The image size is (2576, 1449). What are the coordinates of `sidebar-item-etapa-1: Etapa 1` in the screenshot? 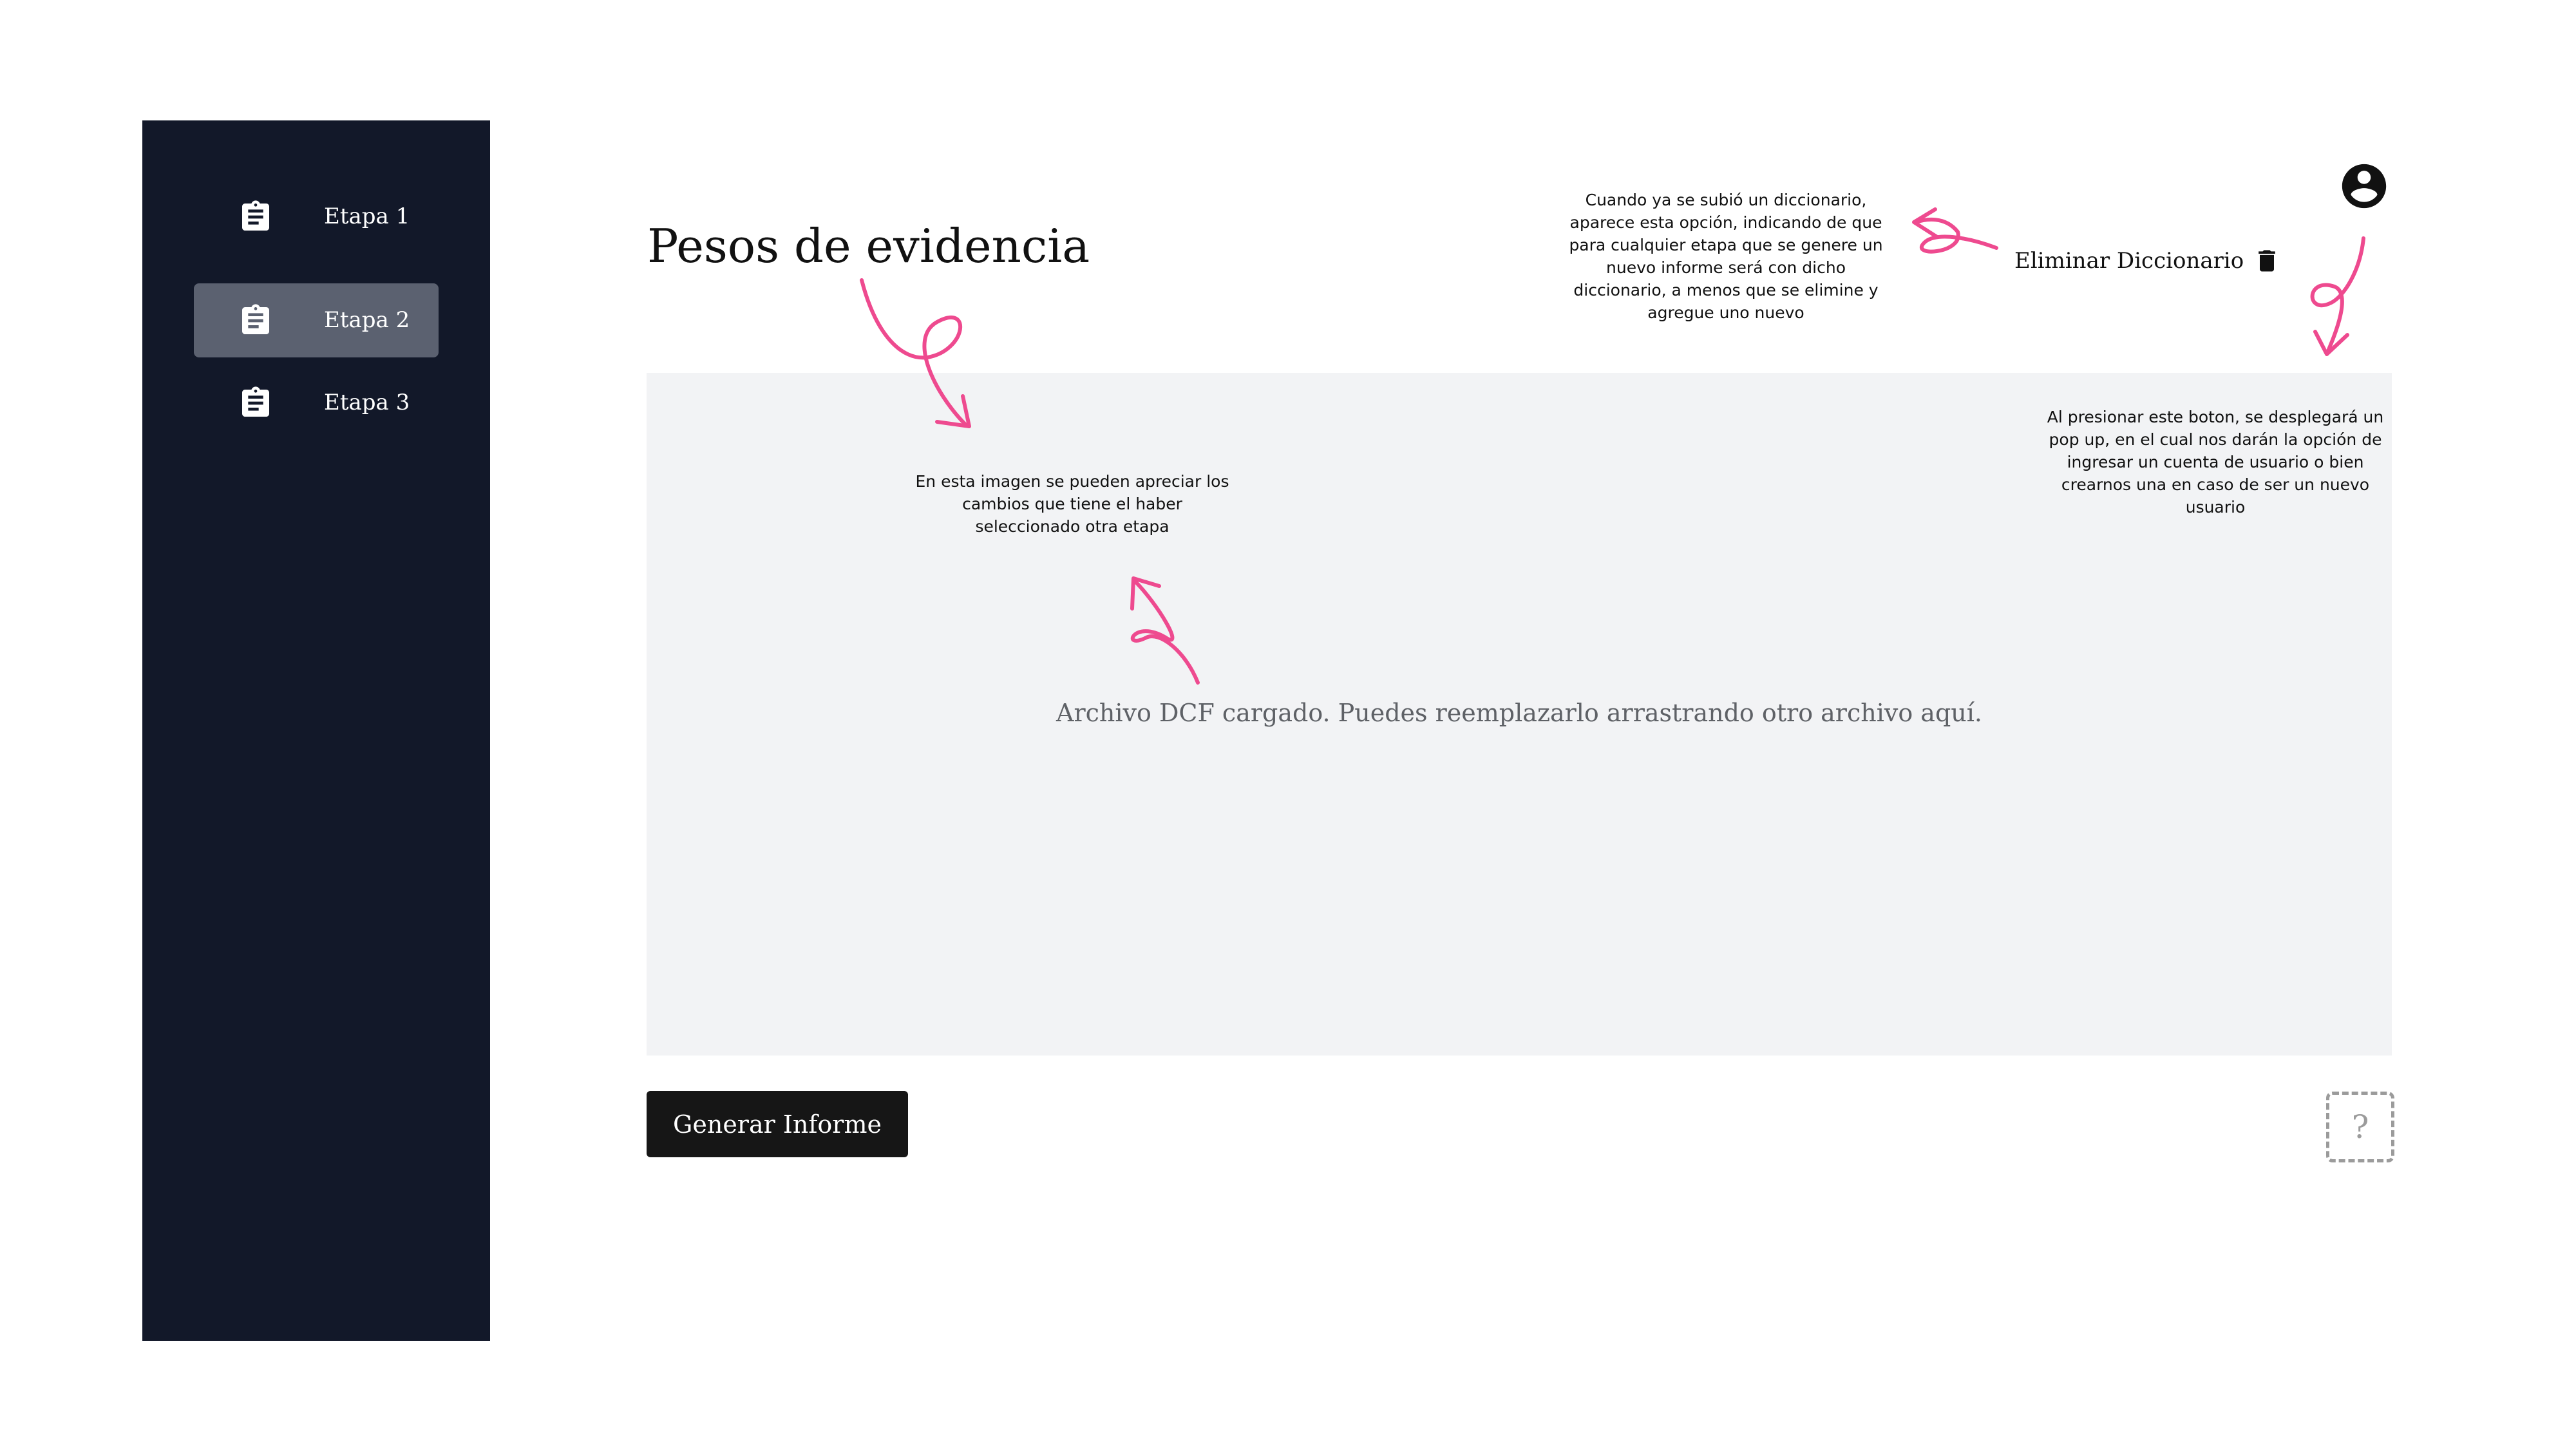 It's located at (317, 217).